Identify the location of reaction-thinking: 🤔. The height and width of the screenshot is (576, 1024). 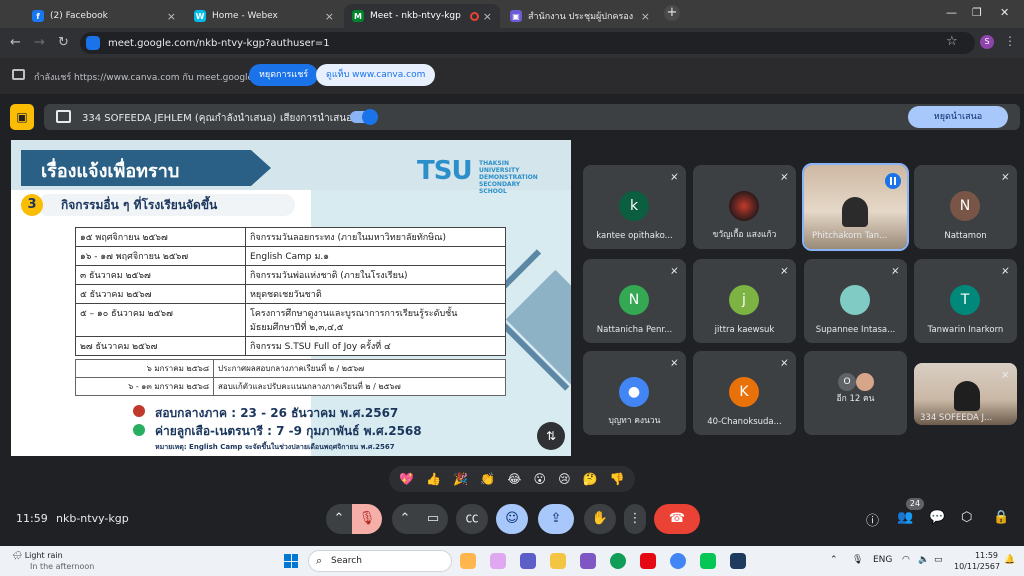
(590, 479).